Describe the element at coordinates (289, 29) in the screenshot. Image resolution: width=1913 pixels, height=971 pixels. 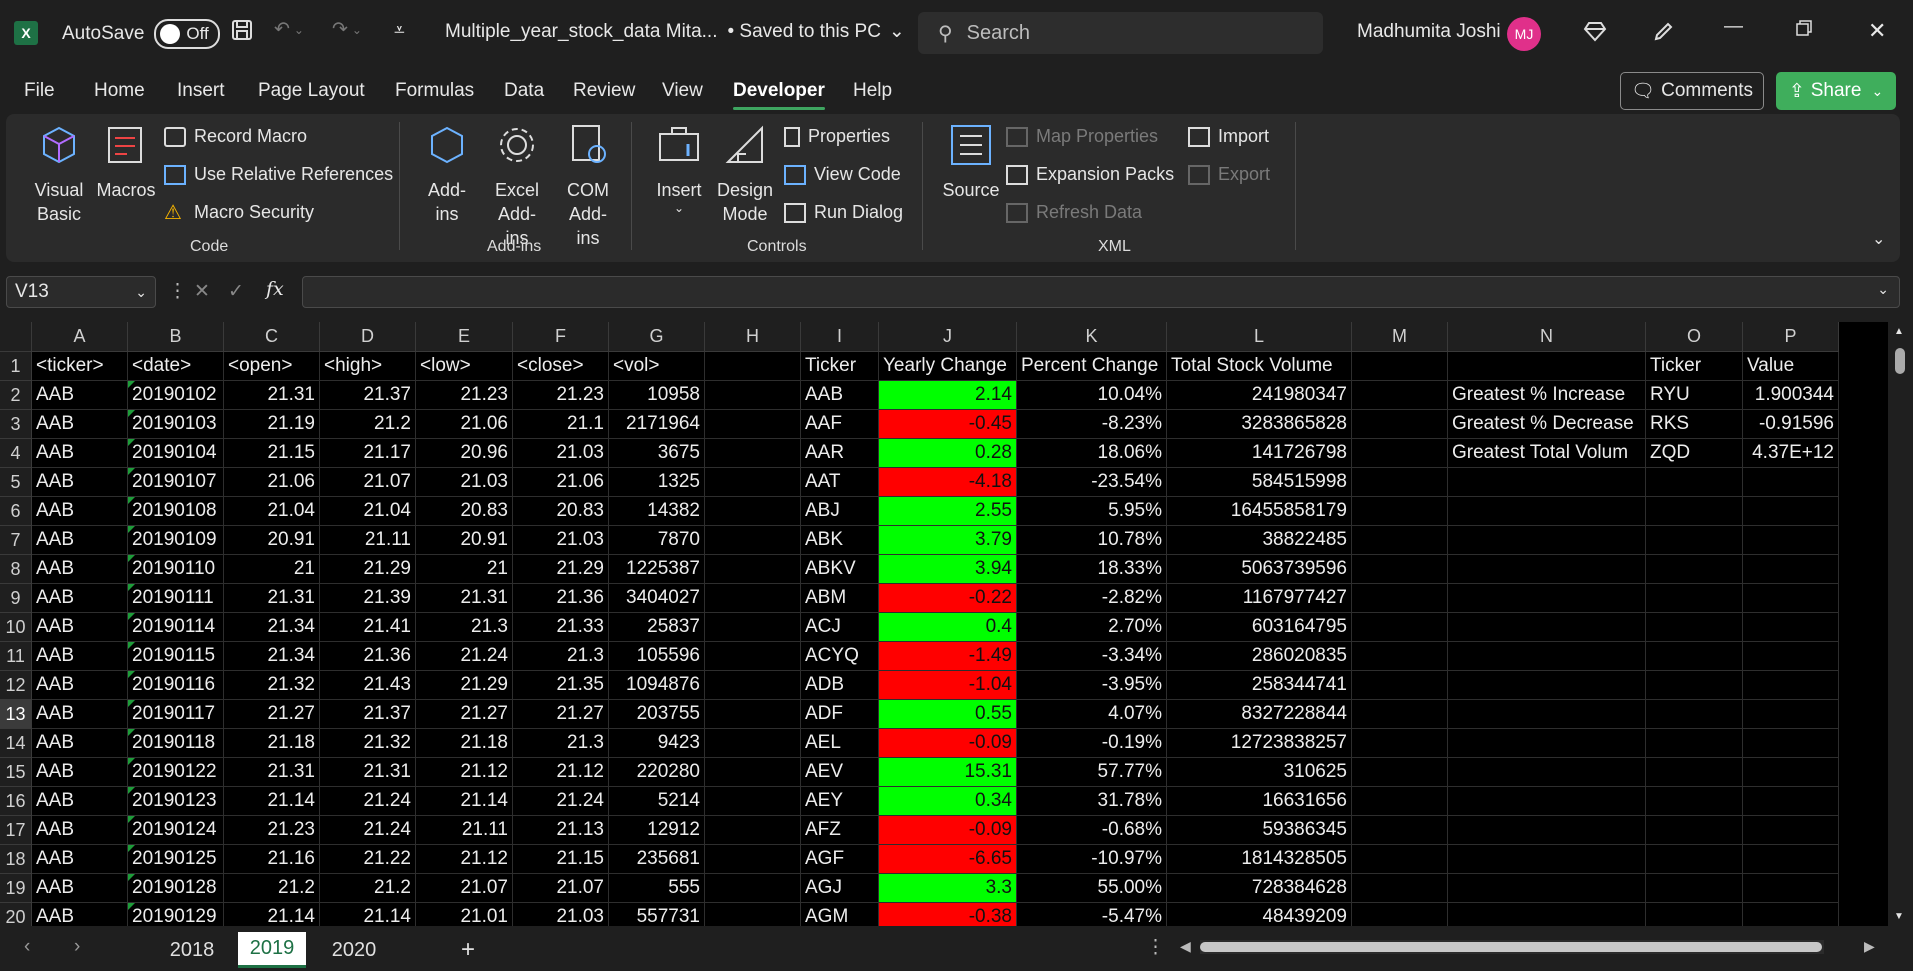
I see `undo-icon: ↶ ⌄` at that location.